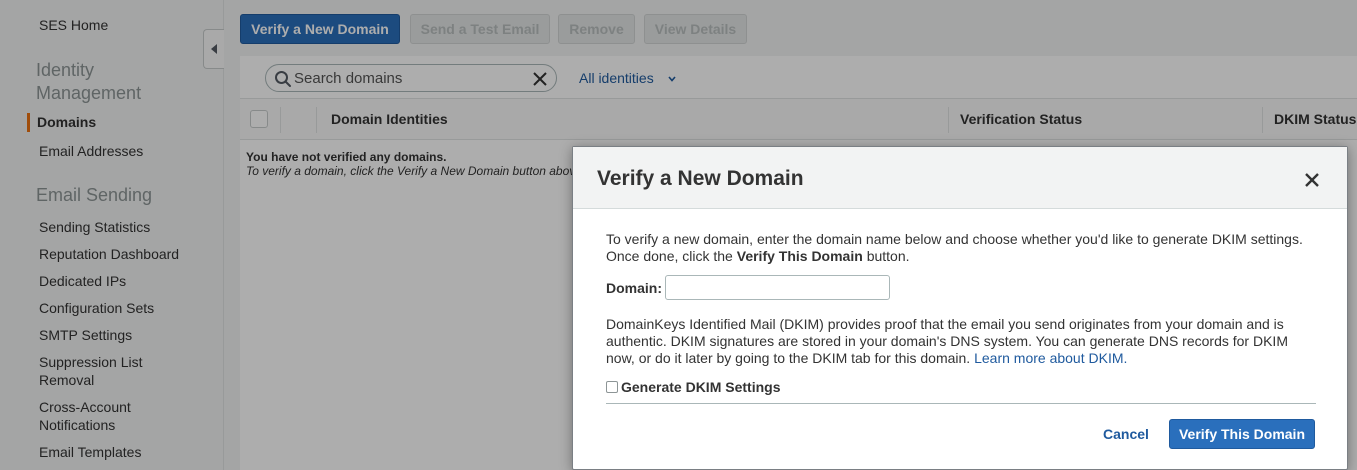 This screenshot has width=1357, height=470. I want to click on dialog-header: Verify a New Domain, so click(960, 178).